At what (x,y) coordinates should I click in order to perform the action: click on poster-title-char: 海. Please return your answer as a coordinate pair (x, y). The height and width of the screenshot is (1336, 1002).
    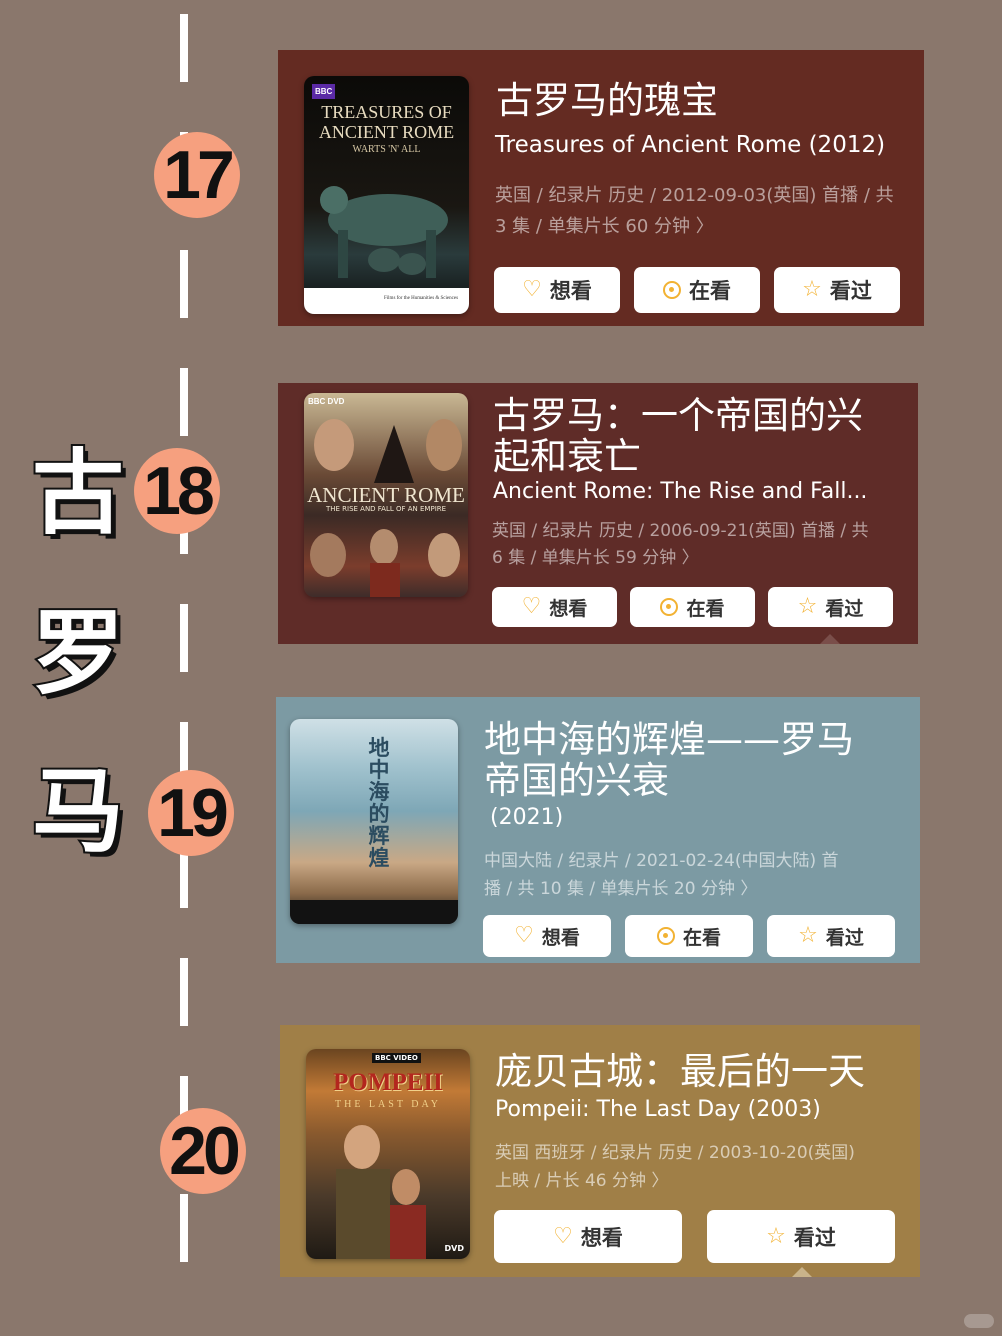
    Looking at the image, I should click on (379, 791).